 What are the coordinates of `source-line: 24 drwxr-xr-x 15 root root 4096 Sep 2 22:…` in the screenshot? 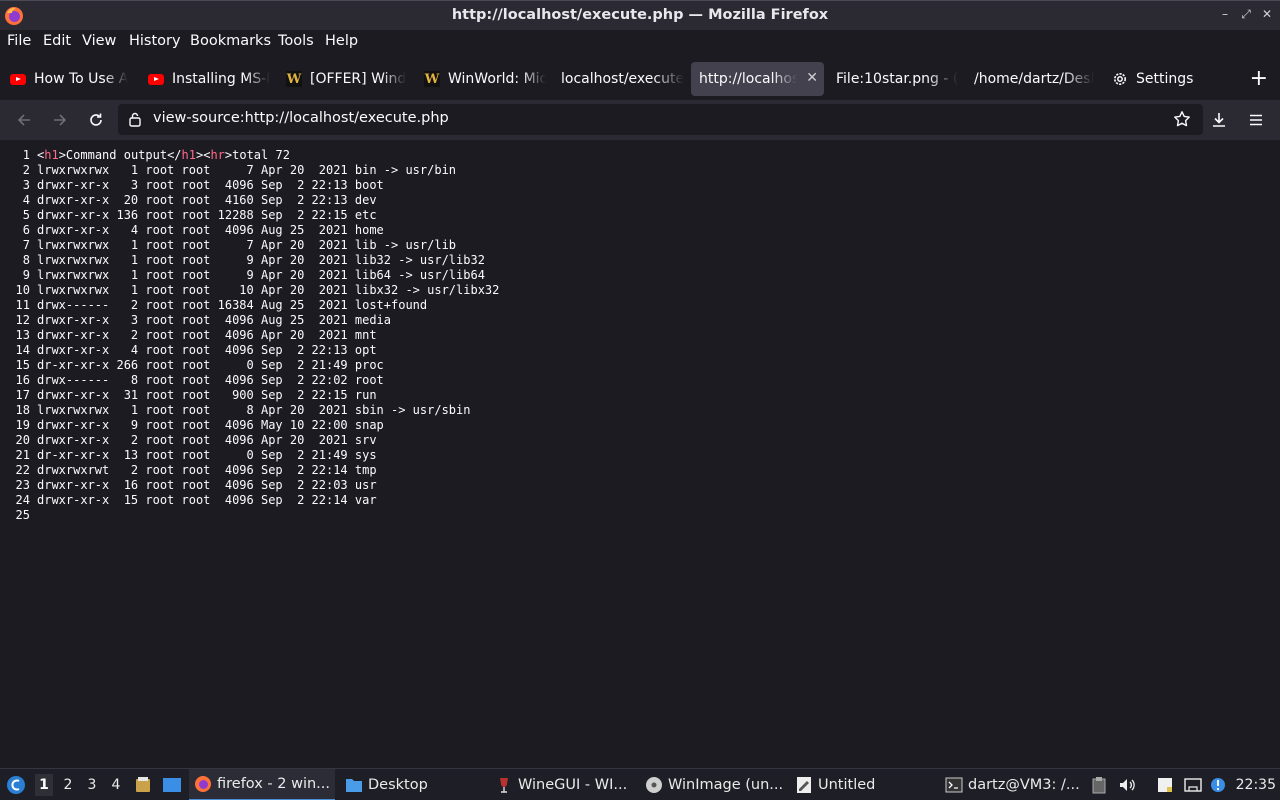 It's located at (249, 500).